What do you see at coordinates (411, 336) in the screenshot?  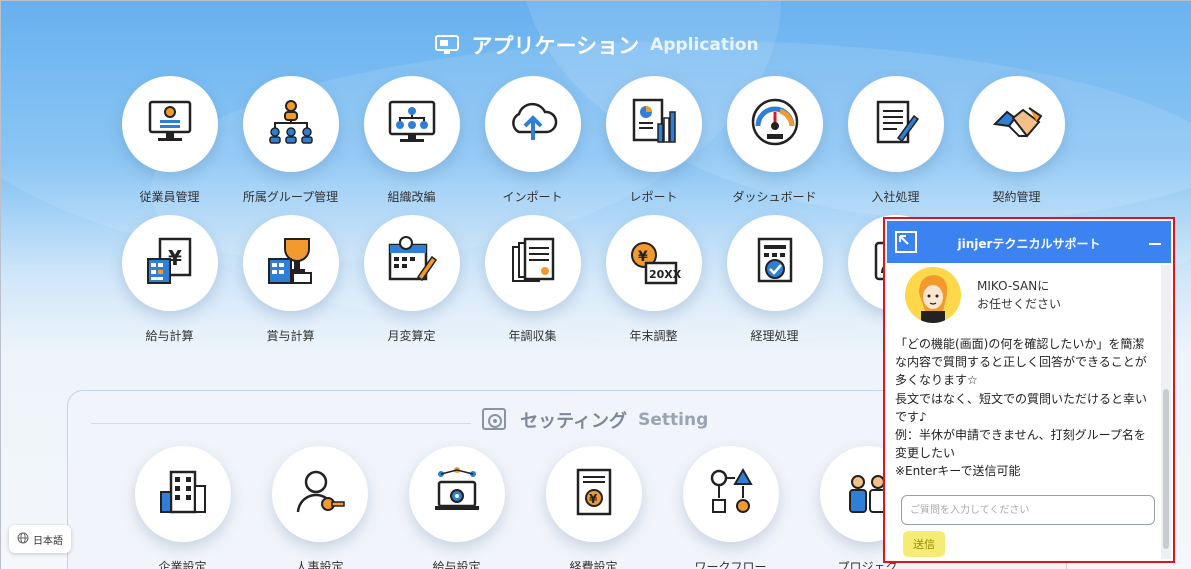 I see `app-tile-label: 月変算定` at bounding box center [411, 336].